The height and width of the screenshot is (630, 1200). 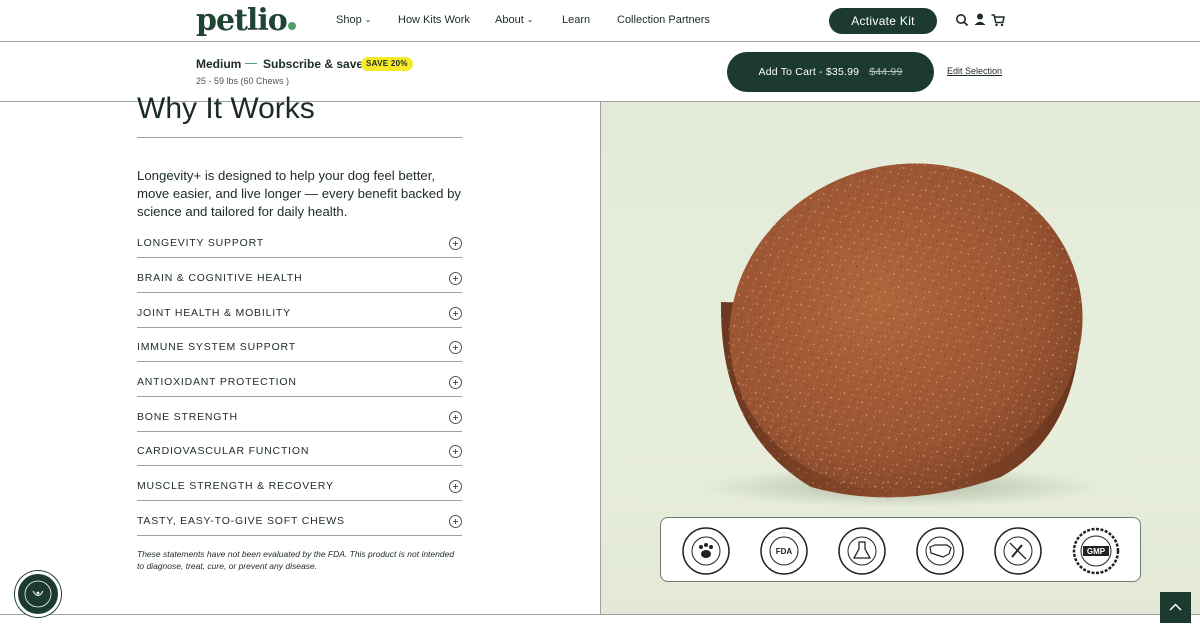 I want to click on add-to-cart-label: Add To Cart - $35.99, so click(x=809, y=72).